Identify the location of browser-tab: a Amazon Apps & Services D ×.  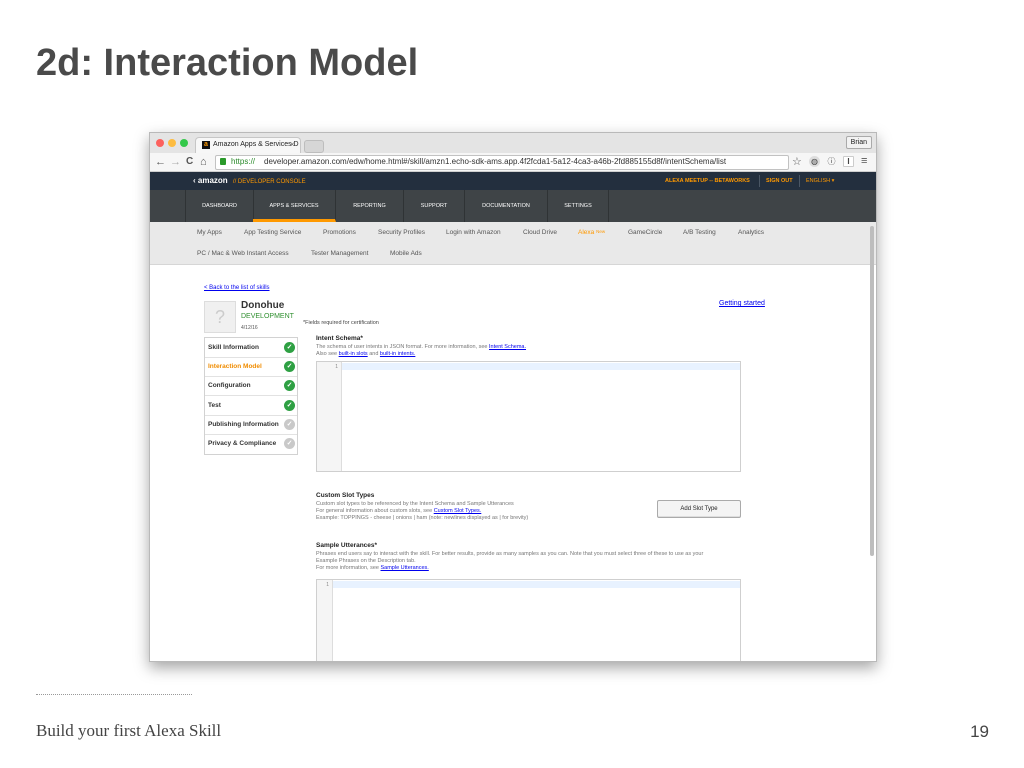
(248, 145).